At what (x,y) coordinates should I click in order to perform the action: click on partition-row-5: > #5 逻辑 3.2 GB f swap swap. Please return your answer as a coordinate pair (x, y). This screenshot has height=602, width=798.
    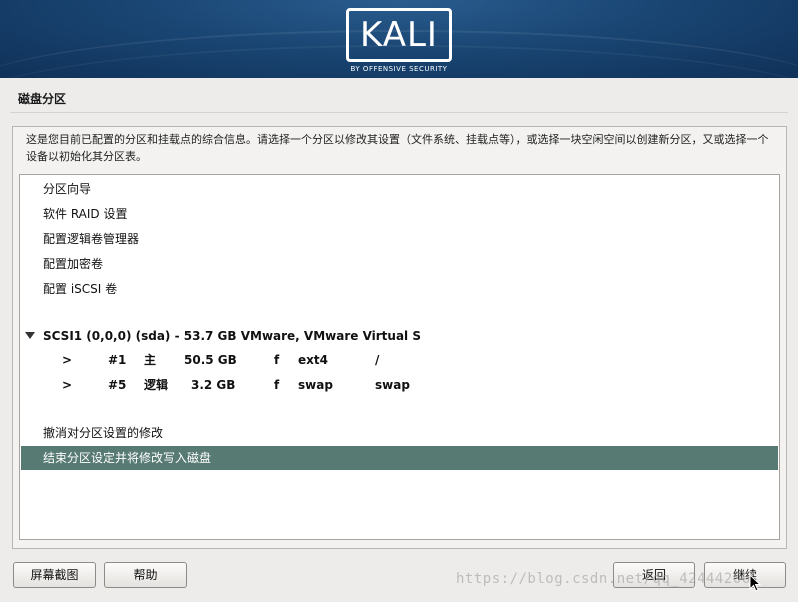
    Looking at the image, I should click on (399, 385).